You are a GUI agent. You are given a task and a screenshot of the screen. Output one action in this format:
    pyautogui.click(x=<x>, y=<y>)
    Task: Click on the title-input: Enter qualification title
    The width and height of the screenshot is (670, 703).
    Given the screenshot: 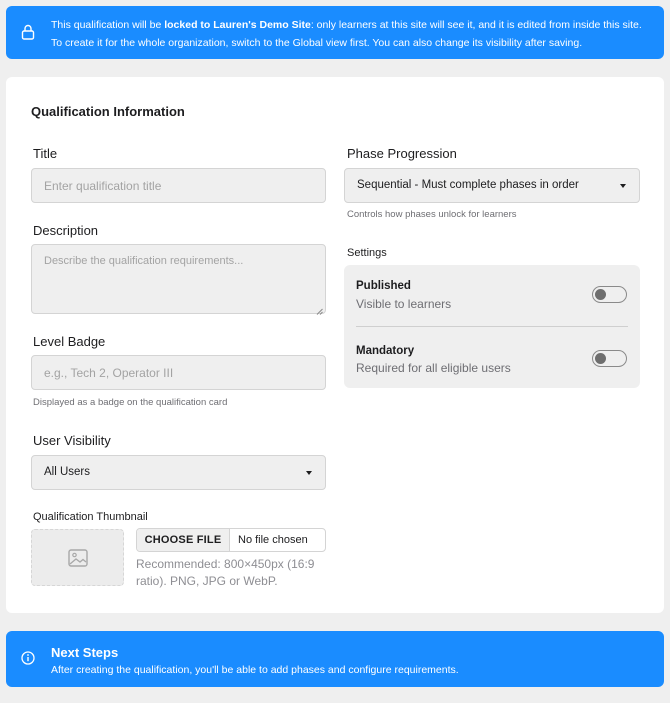 What is the action you would take?
    pyautogui.click(x=178, y=185)
    